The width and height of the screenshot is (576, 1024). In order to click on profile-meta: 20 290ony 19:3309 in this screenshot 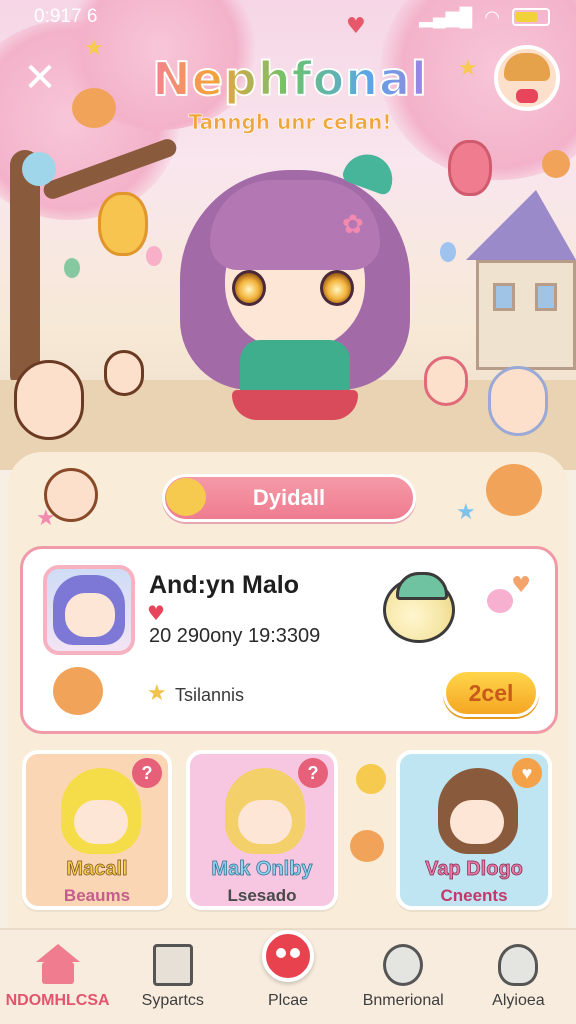, I will do `click(235, 636)`.